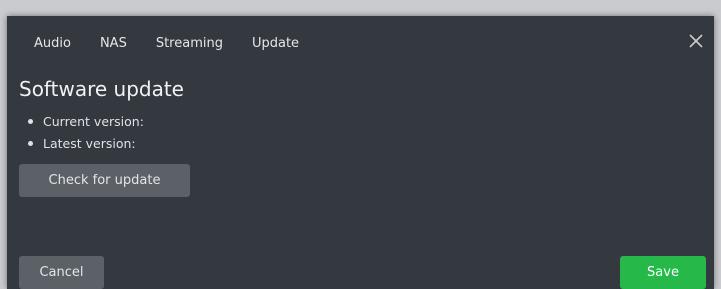 The image size is (721, 289). What do you see at coordinates (101, 89) in the screenshot?
I see `page-title: Software update` at bounding box center [101, 89].